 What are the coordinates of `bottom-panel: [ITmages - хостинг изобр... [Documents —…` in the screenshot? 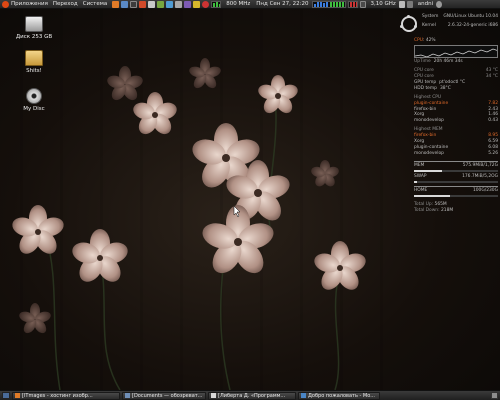 It's located at (250, 395).